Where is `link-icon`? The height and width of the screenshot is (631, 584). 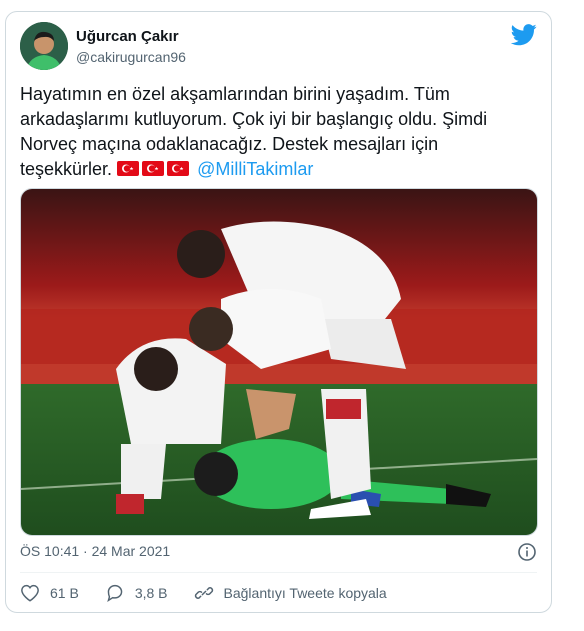 link-icon is located at coordinates (203, 593).